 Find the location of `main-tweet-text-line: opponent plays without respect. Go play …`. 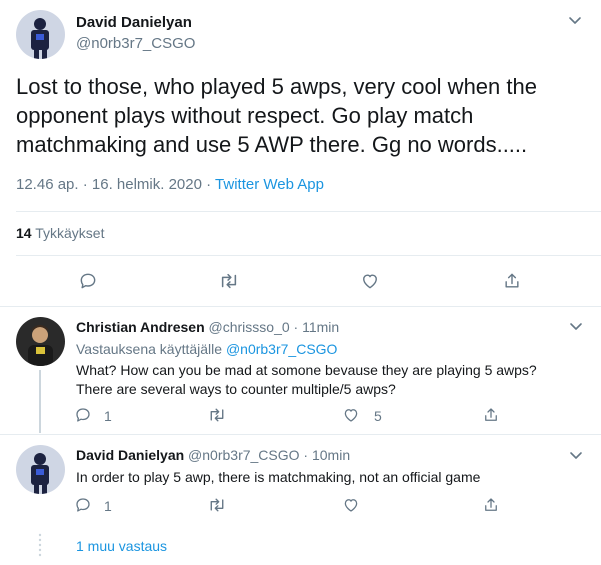

main-tweet-text-line: opponent plays without respect. Go play … is located at coordinates (245, 115).